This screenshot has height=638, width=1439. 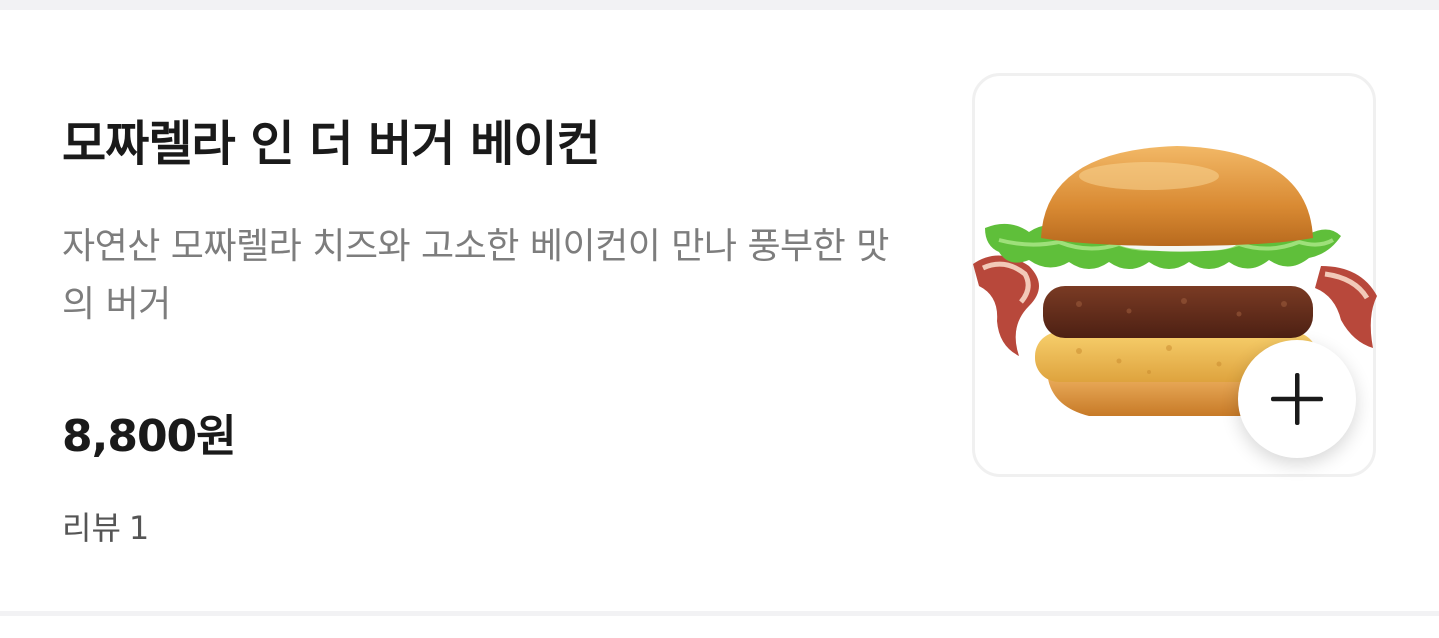 What do you see at coordinates (719, 613) in the screenshot?
I see `section-divider-bottom` at bounding box center [719, 613].